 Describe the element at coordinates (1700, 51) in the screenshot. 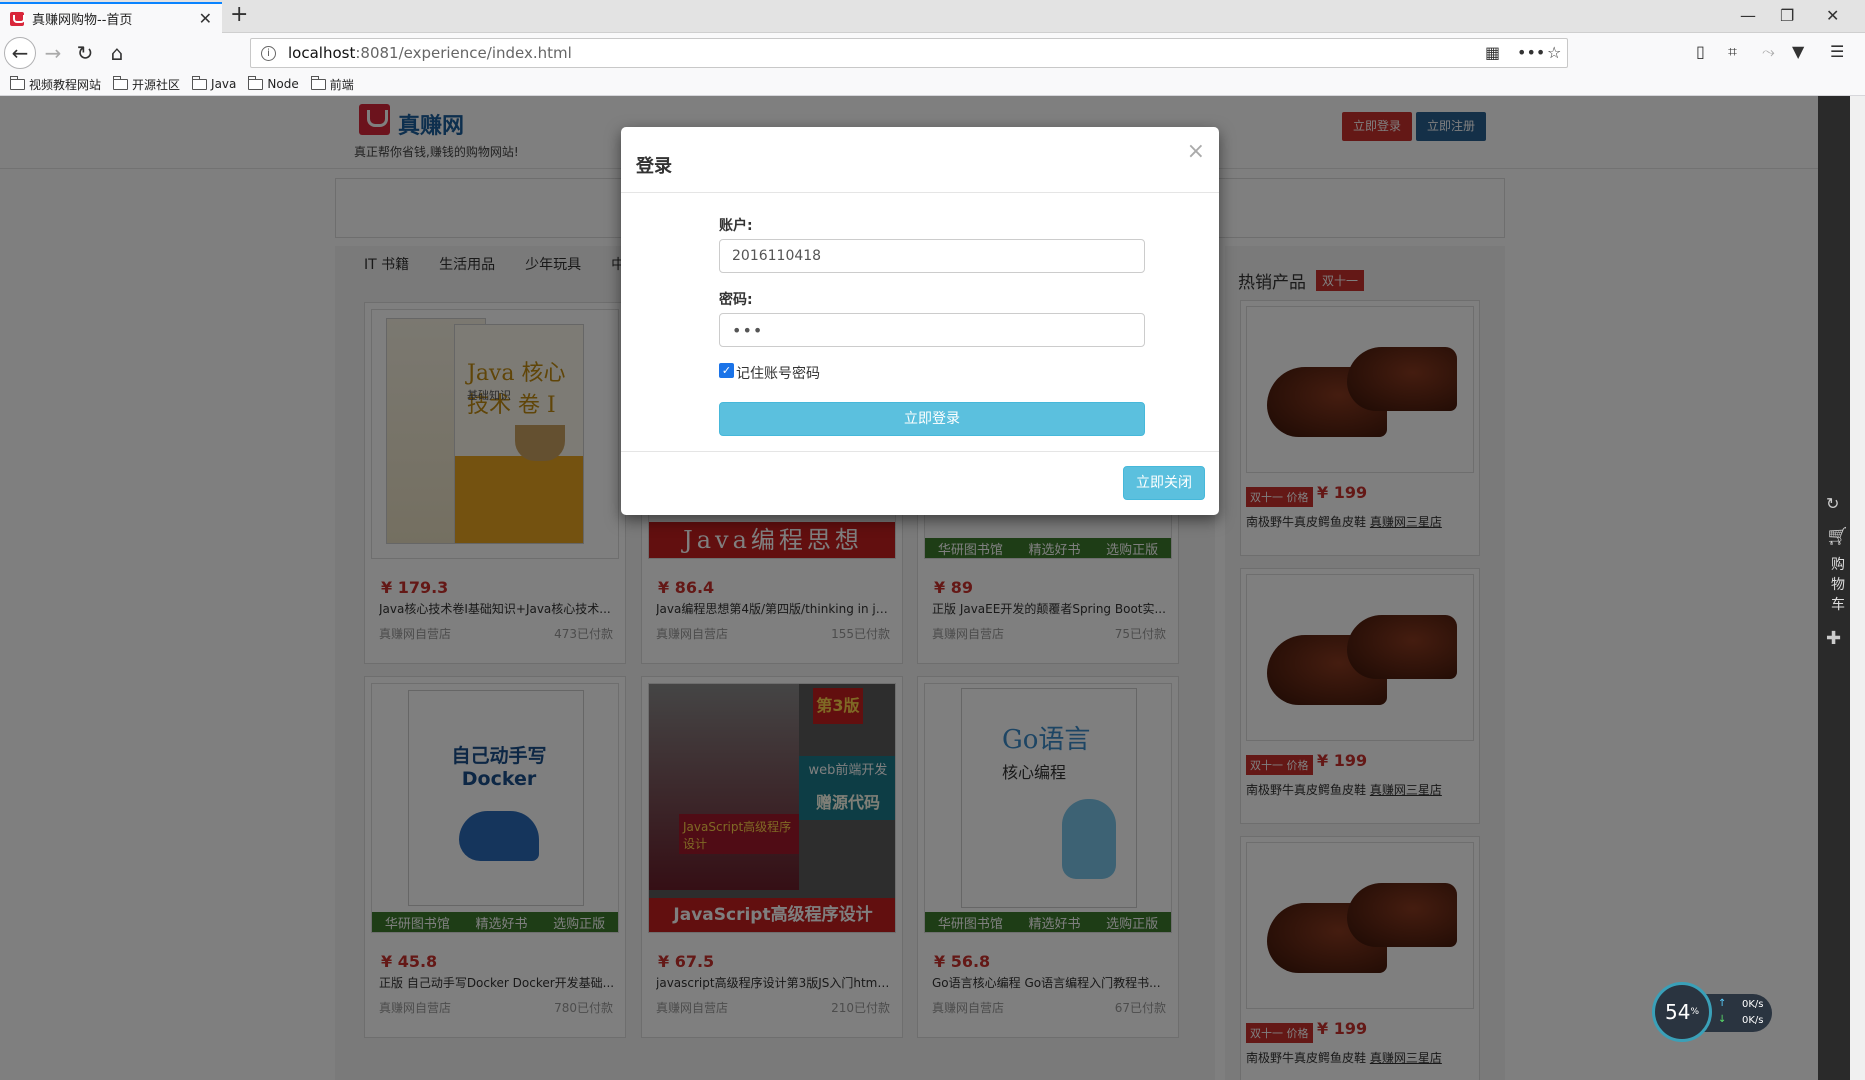

I see `sidebar-toggle-icon: ▯` at that location.